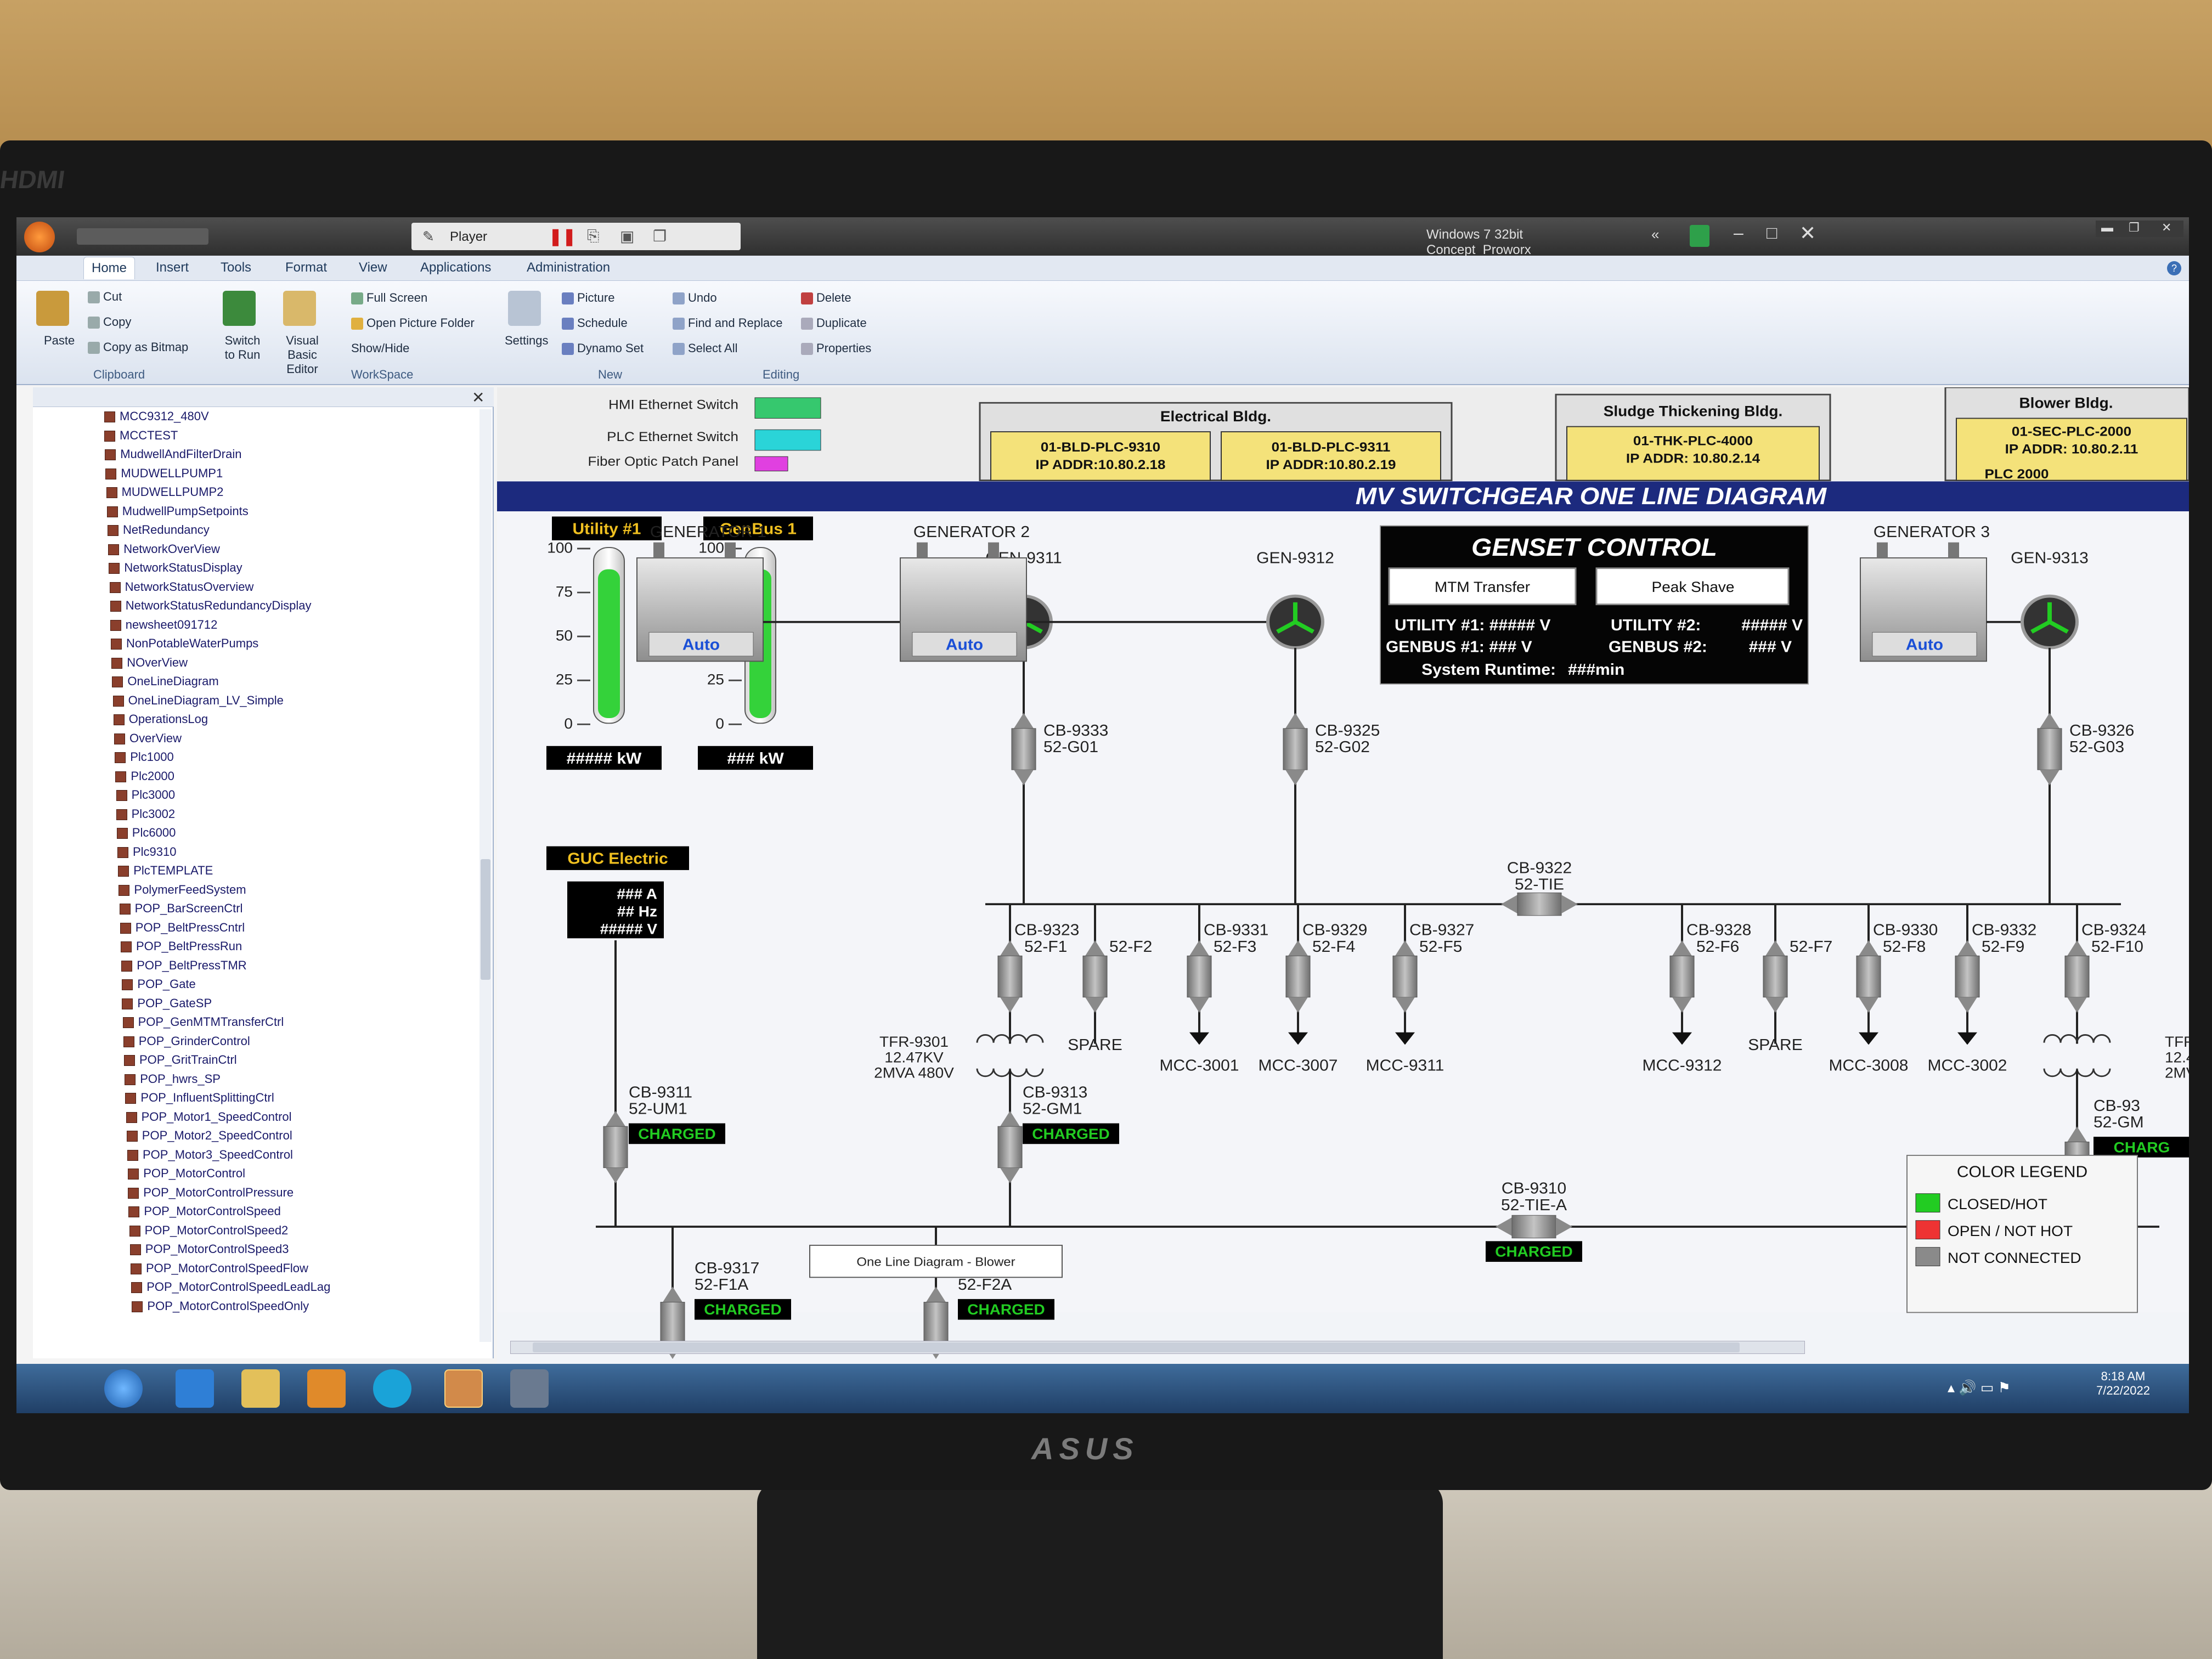  I want to click on full-screen-button: Full Screen, so click(389, 298).